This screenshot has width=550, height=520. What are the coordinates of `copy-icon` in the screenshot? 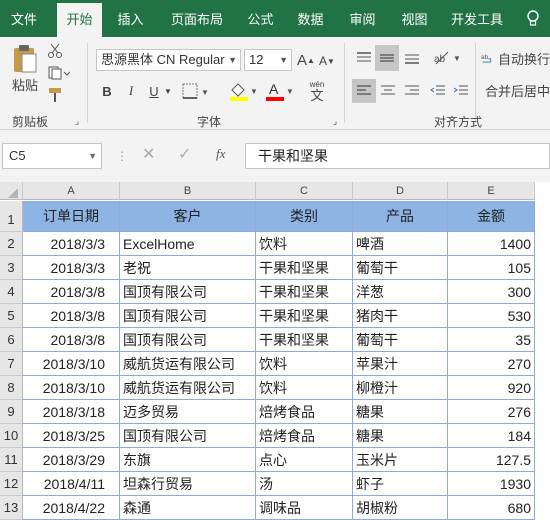 It's located at (59, 73).